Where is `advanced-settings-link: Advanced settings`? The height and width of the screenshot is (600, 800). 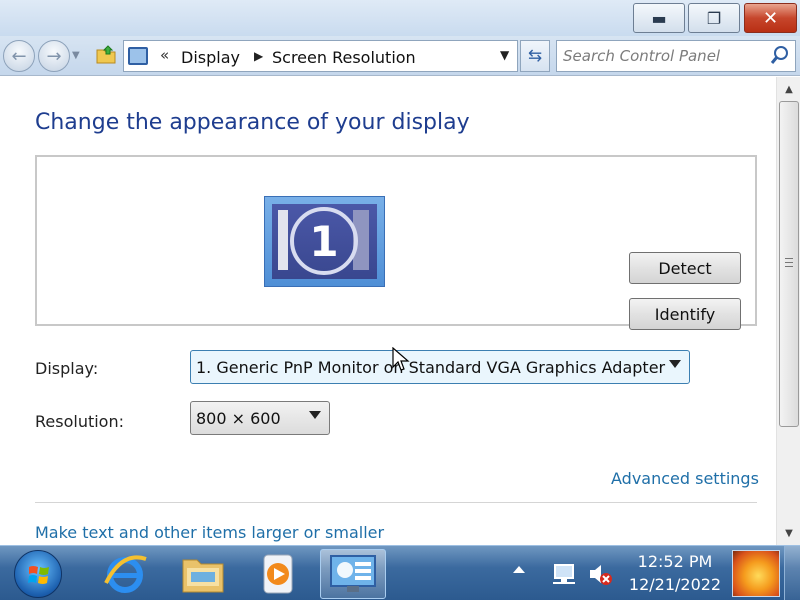
advanced-settings-link: Advanced settings is located at coordinates (685, 478).